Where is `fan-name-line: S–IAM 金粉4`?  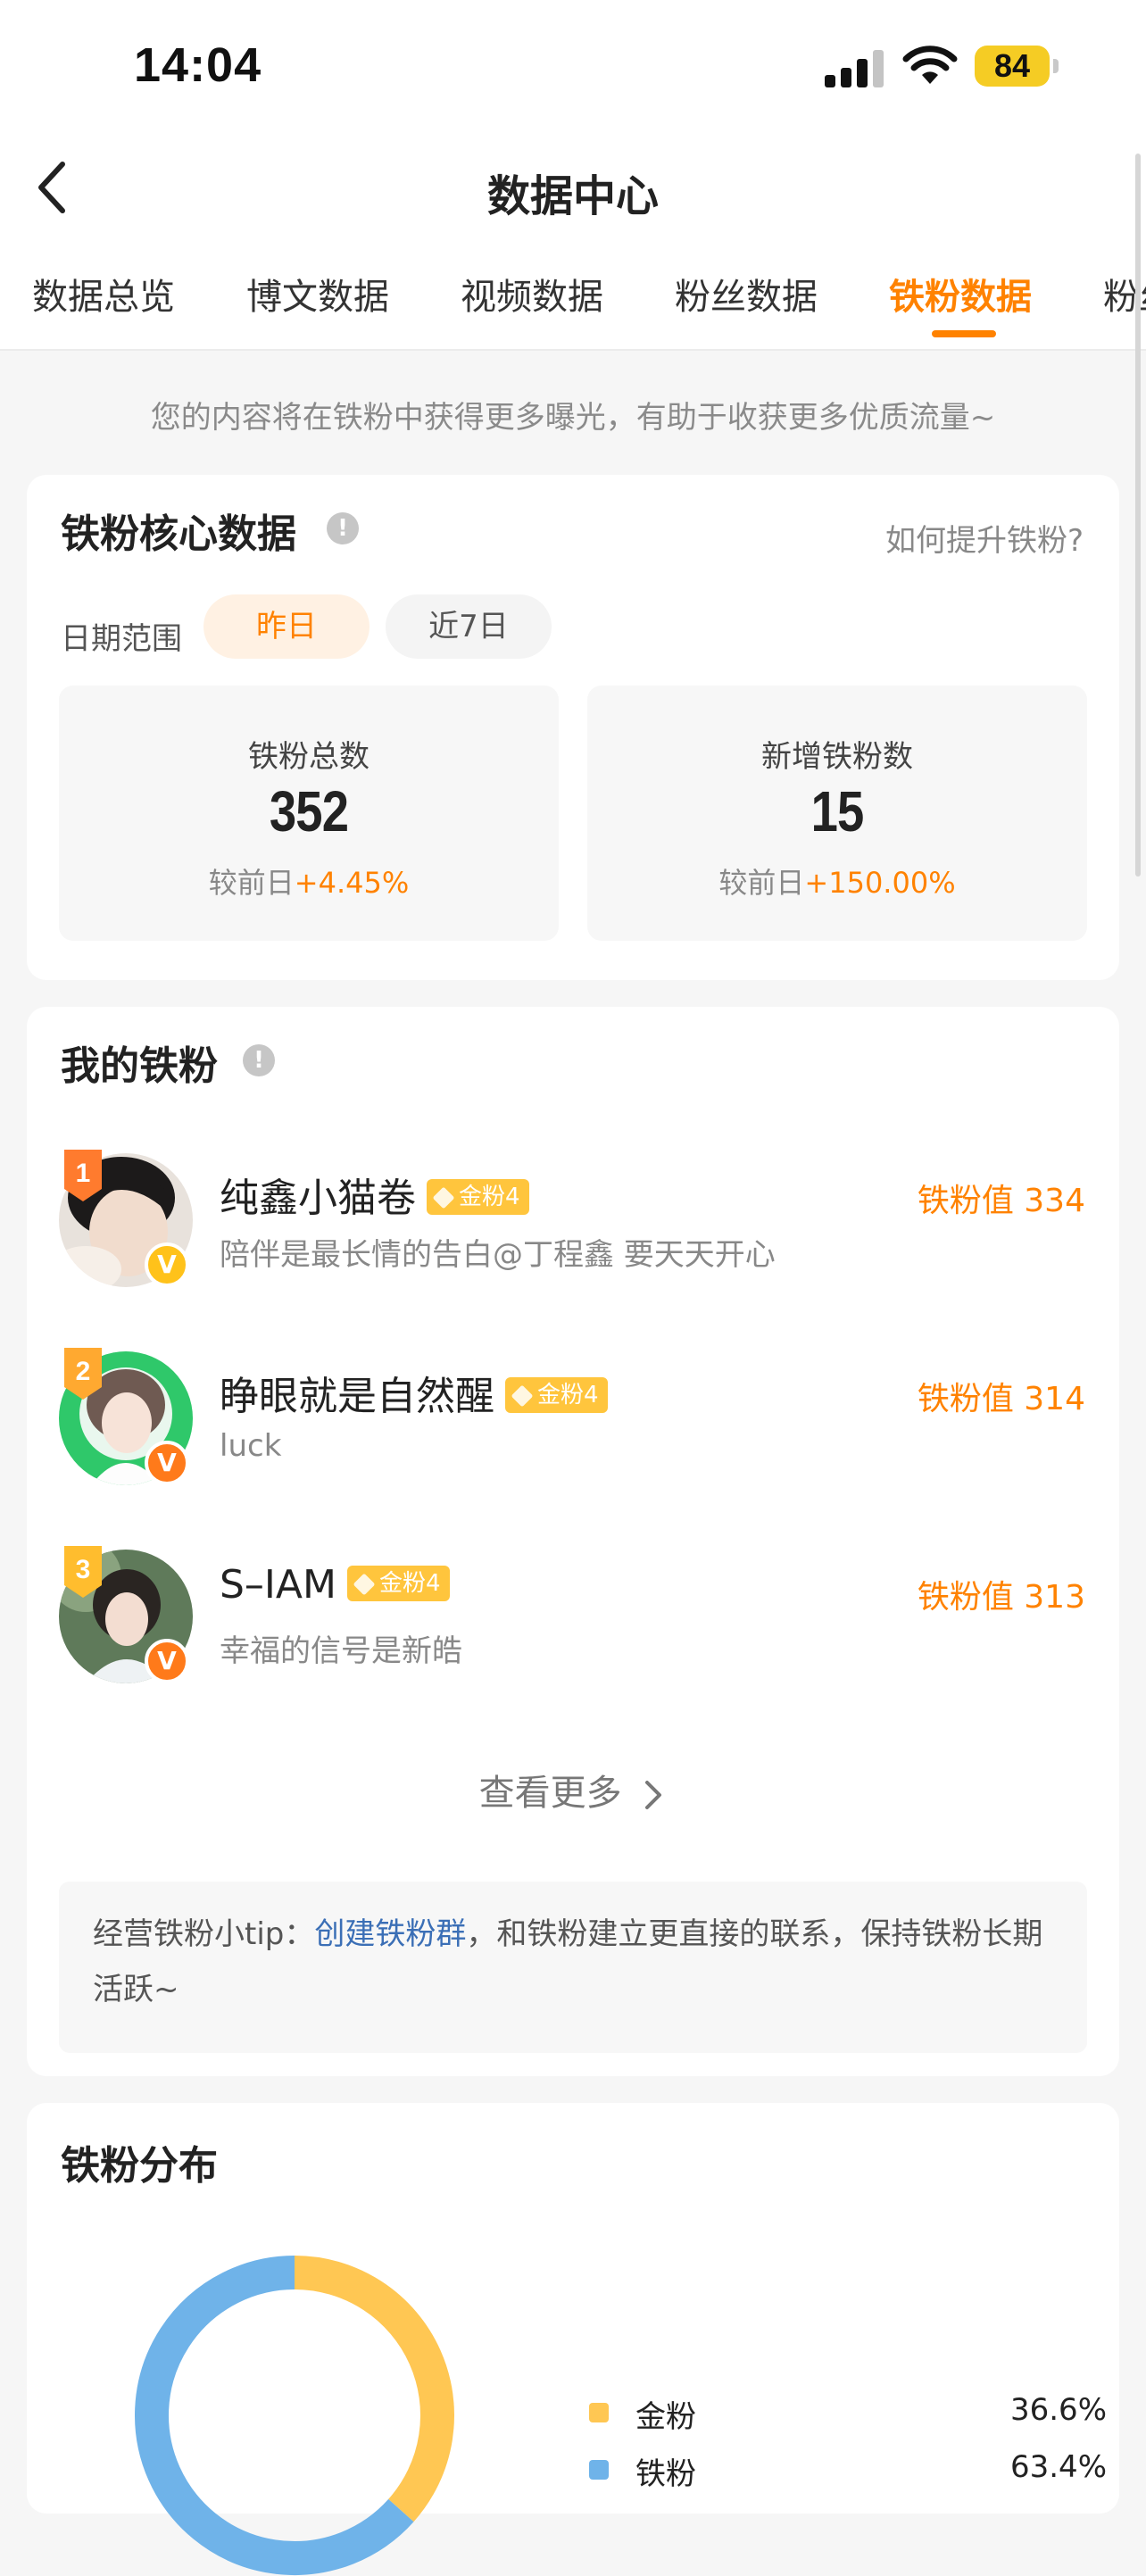 fan-name-line: S–IAM 金粉4 is located at coordinates (335, 1585).